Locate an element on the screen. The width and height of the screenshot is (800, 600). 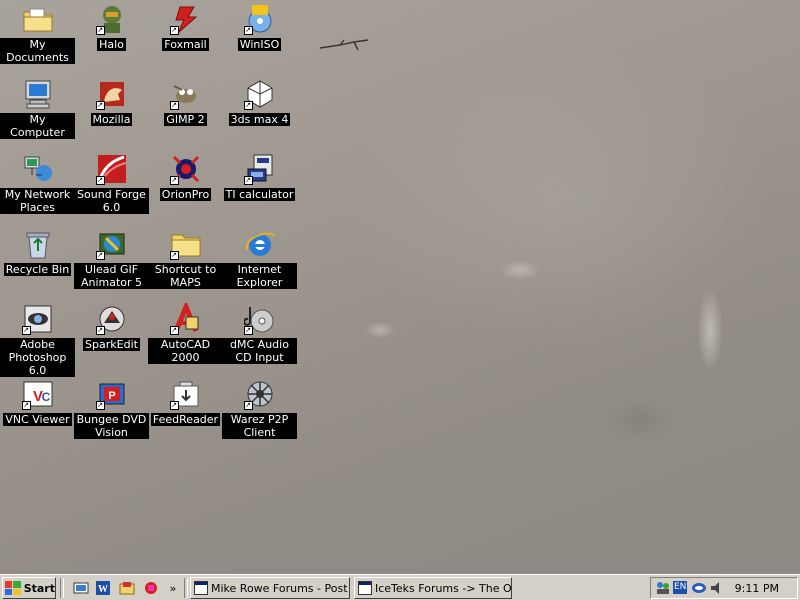
folder-documents-icon is located at coordinates (38, 19).